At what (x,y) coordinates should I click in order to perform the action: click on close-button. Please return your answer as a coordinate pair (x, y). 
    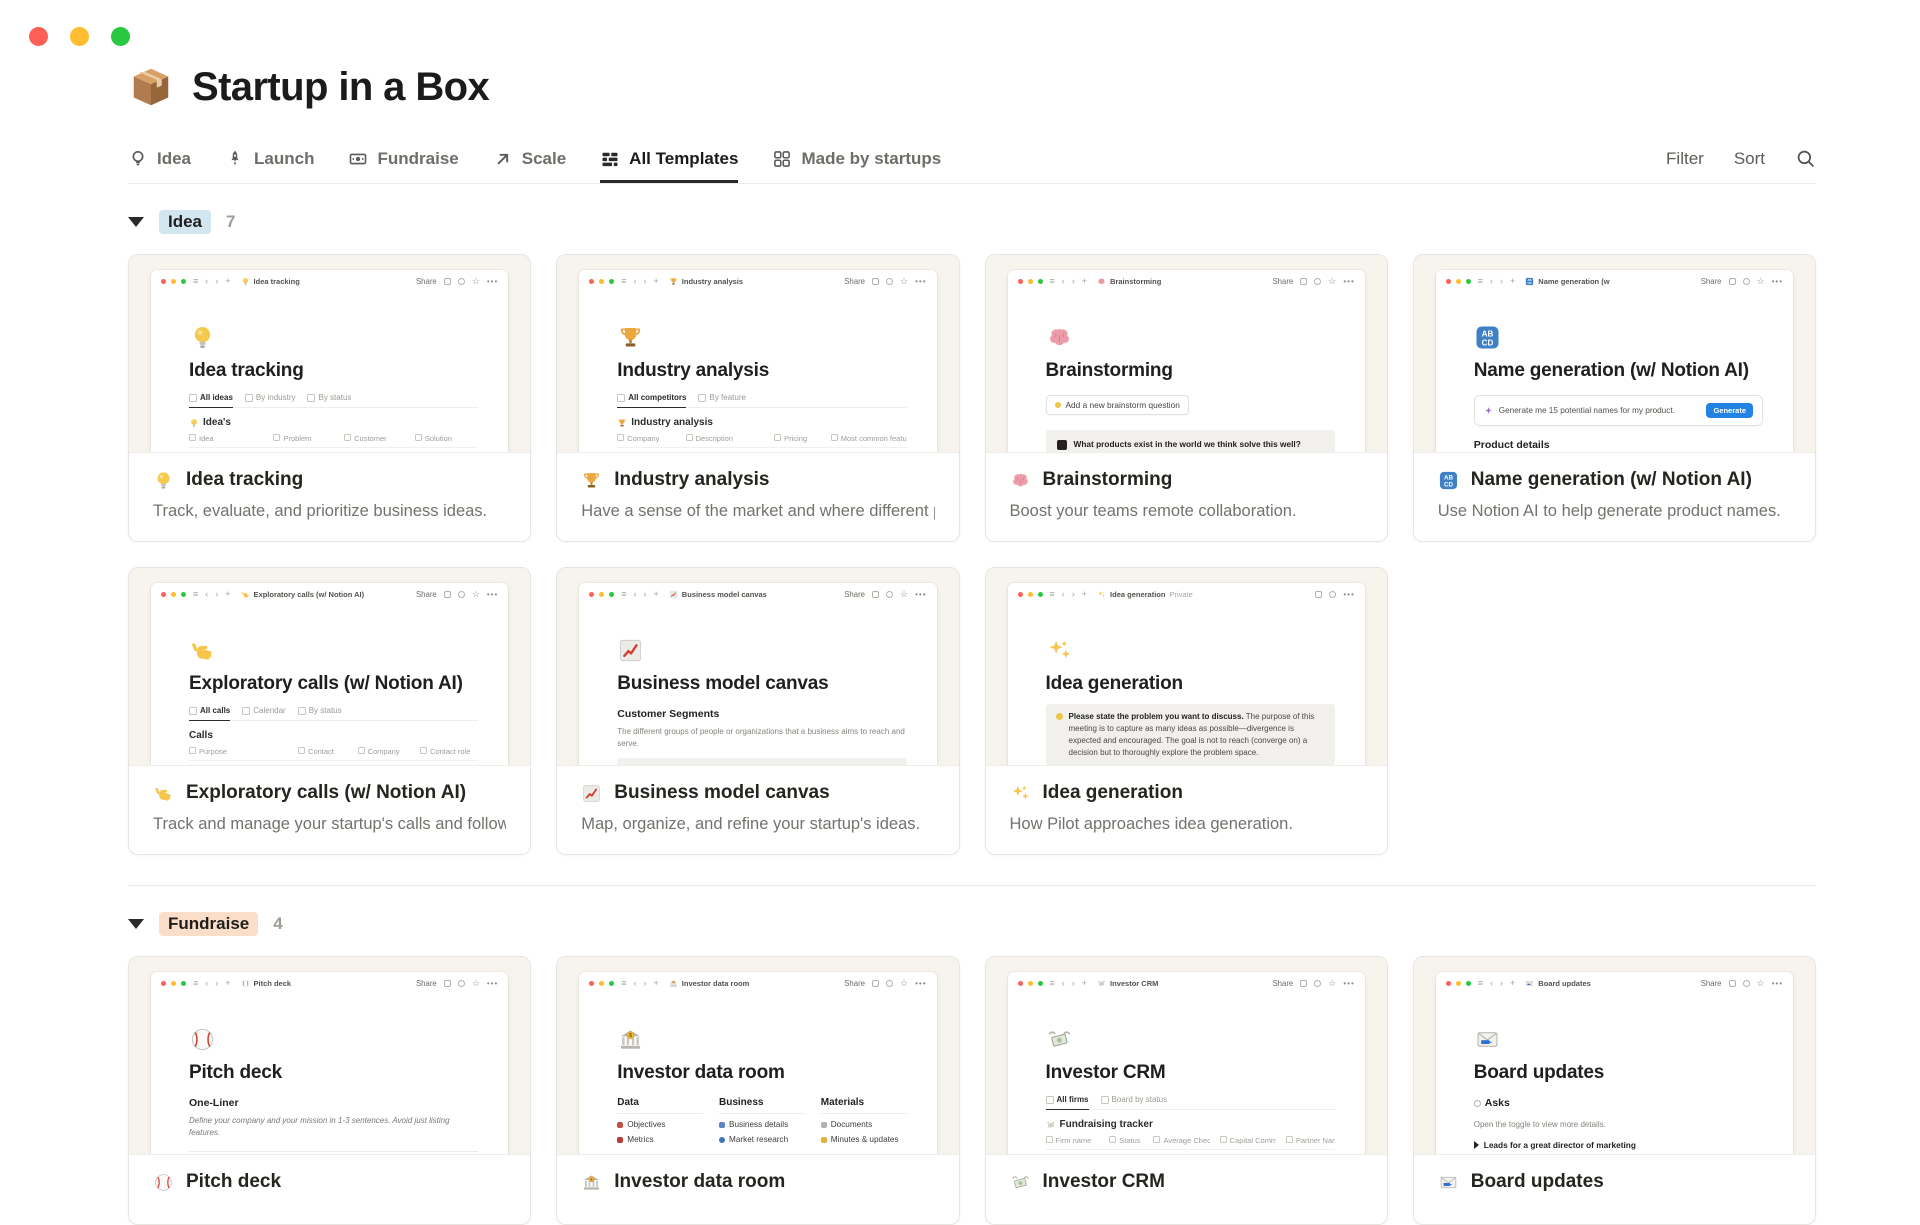
    Looking at the image, I should click on (38, 36).